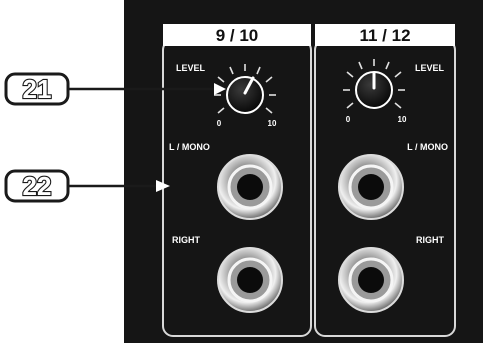 The width and height of the screenshot is (483, 343). What do you see at coordinates (37, 89) in the screenshot?
I see `callout-number: 21` at bounding box center [37, 89].